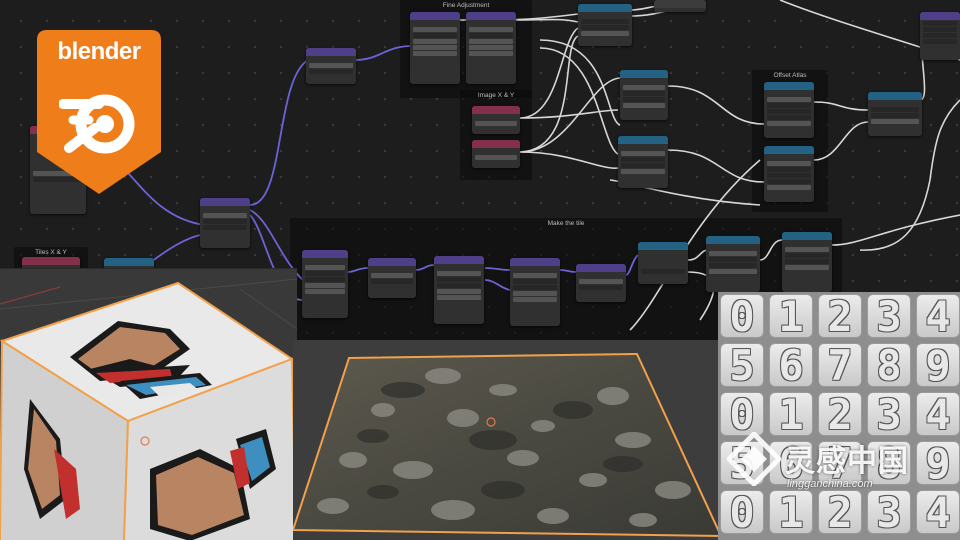 The image size is (960, 540). Describe the element at coordinates (938, 316) in the screenshot. I see `number-tile: 4` at that location.